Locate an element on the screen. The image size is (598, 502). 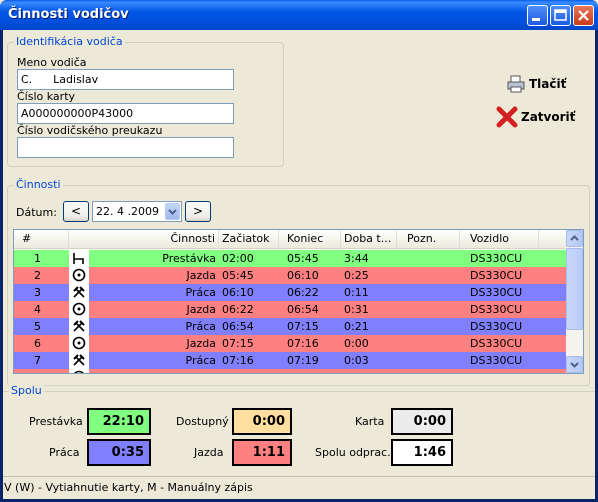
date-label: Dátum: is located at coordinates (36, 212).